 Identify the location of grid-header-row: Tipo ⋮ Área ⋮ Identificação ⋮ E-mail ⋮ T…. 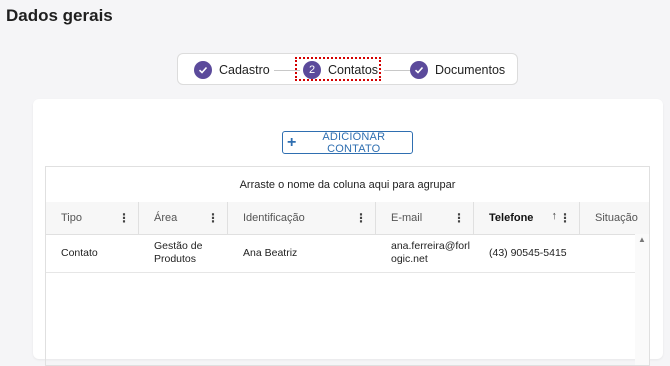
(347, 218).